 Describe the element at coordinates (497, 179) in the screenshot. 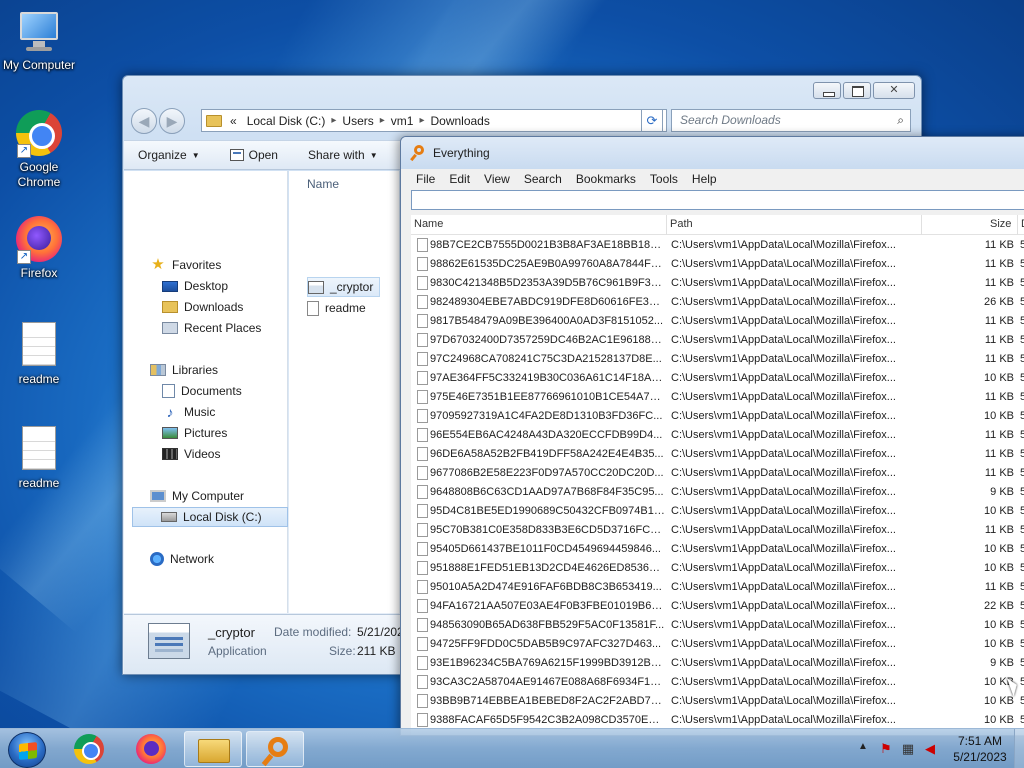

I see `menu-view: View` at that location.